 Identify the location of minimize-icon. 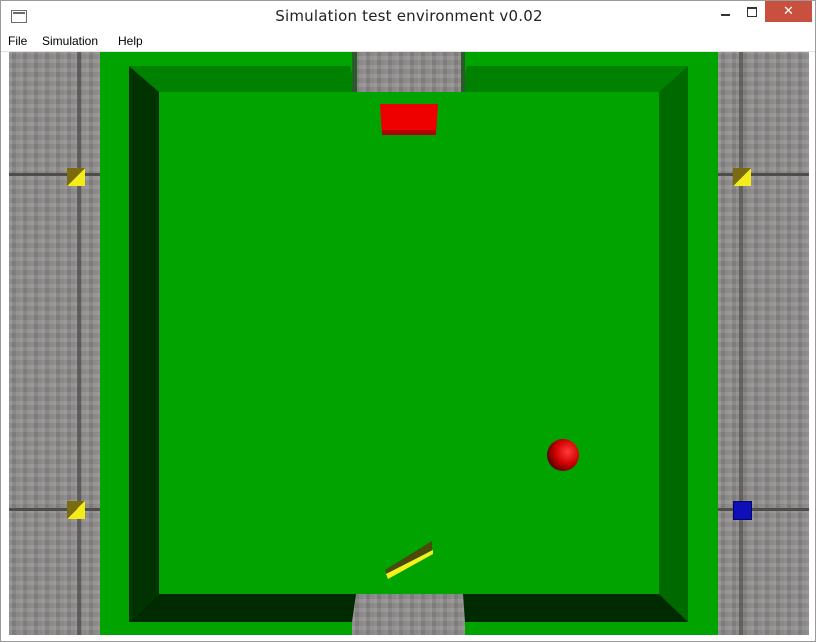
(725, 14).